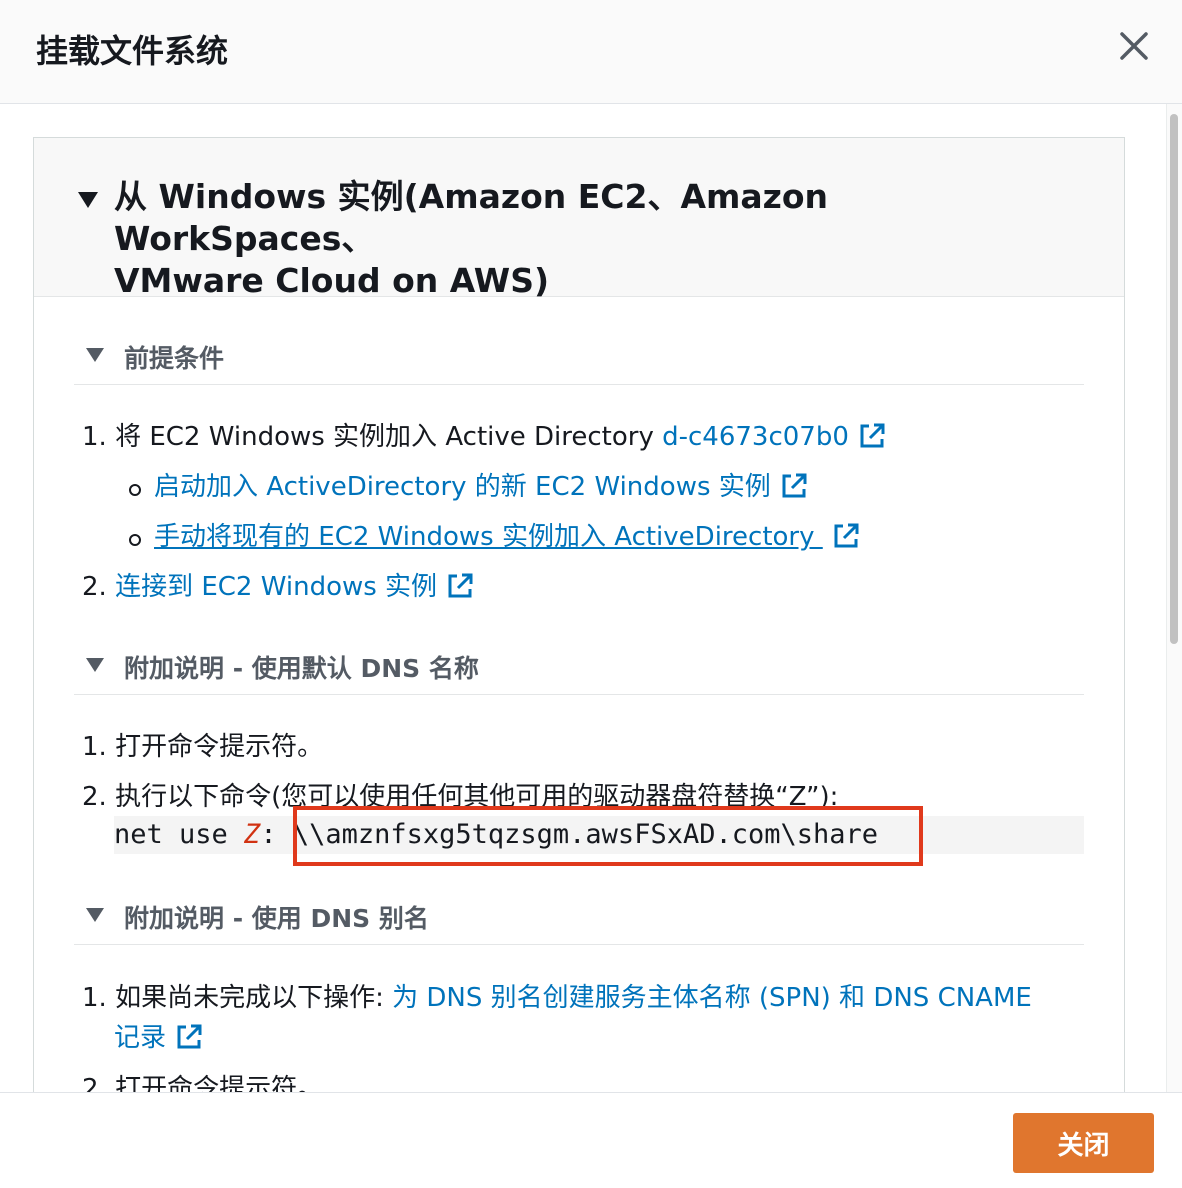  Describe the element at coordinates (252, 834) in the screenshot. I see `drive-letter: Z` at that location.